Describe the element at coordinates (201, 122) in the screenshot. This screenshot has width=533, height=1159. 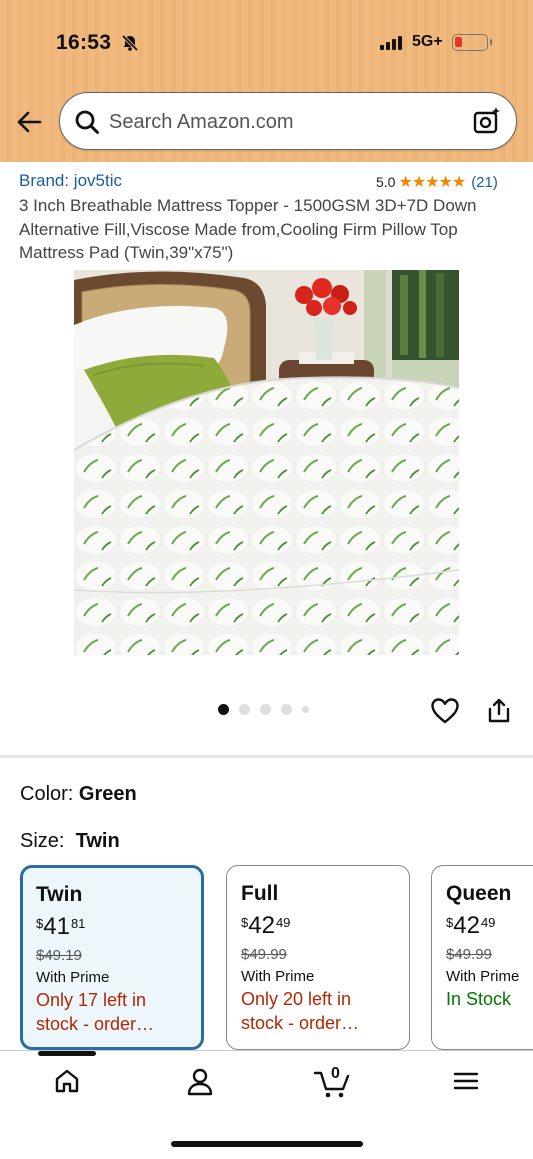
I see `search-placeholder: Search Amazon.com` at that location.